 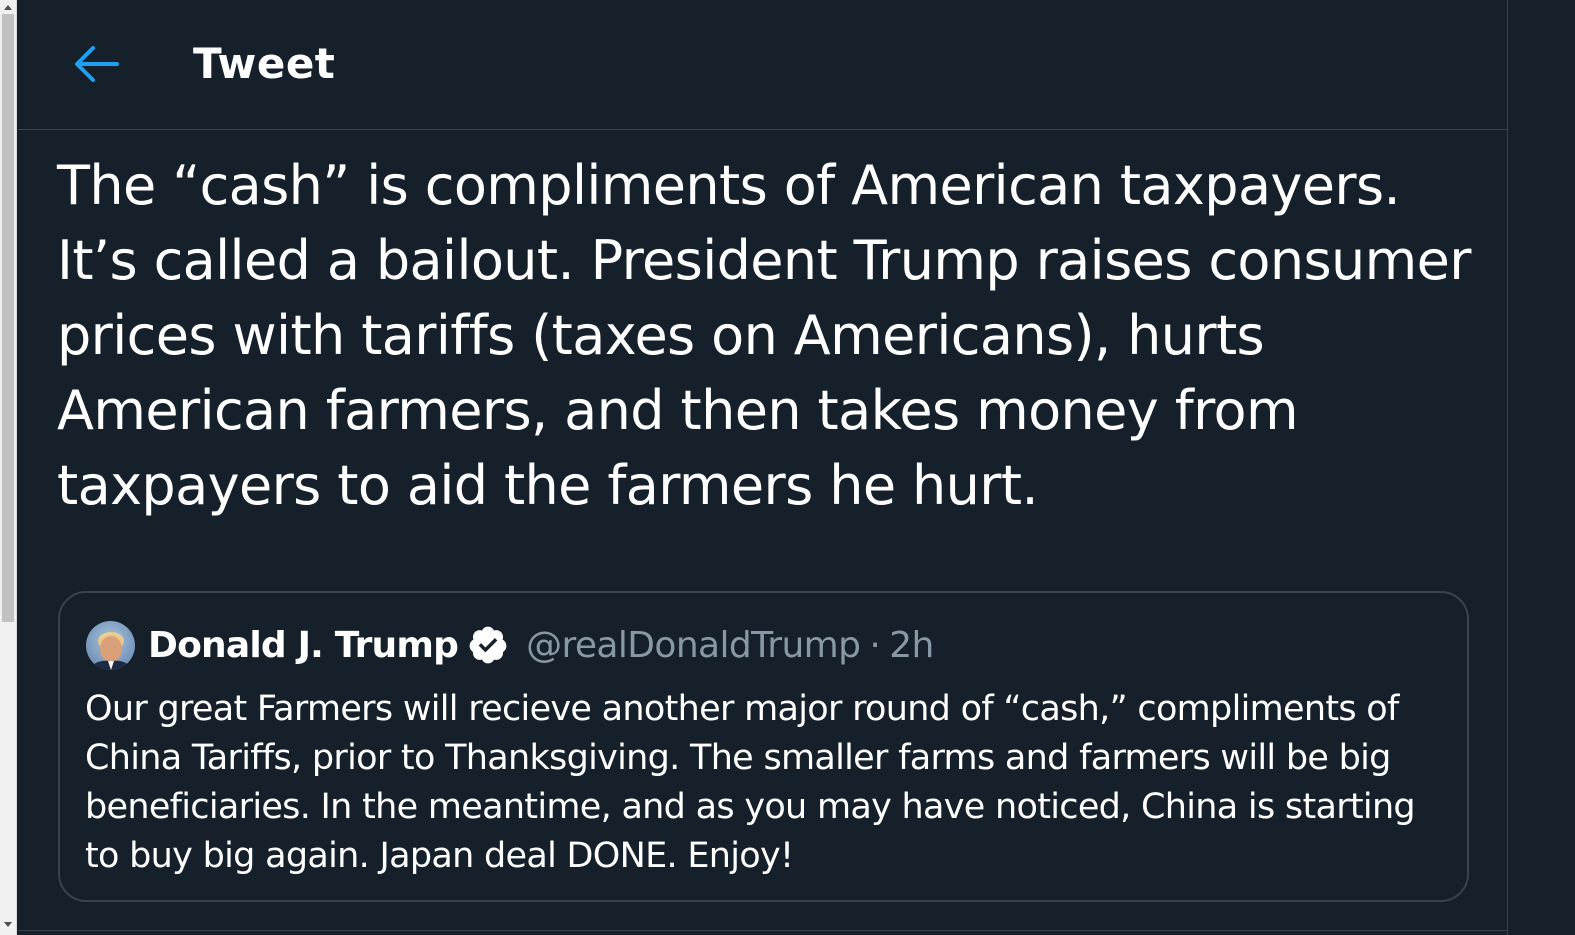 I want to click on back-button, so click(x=96, y=64).